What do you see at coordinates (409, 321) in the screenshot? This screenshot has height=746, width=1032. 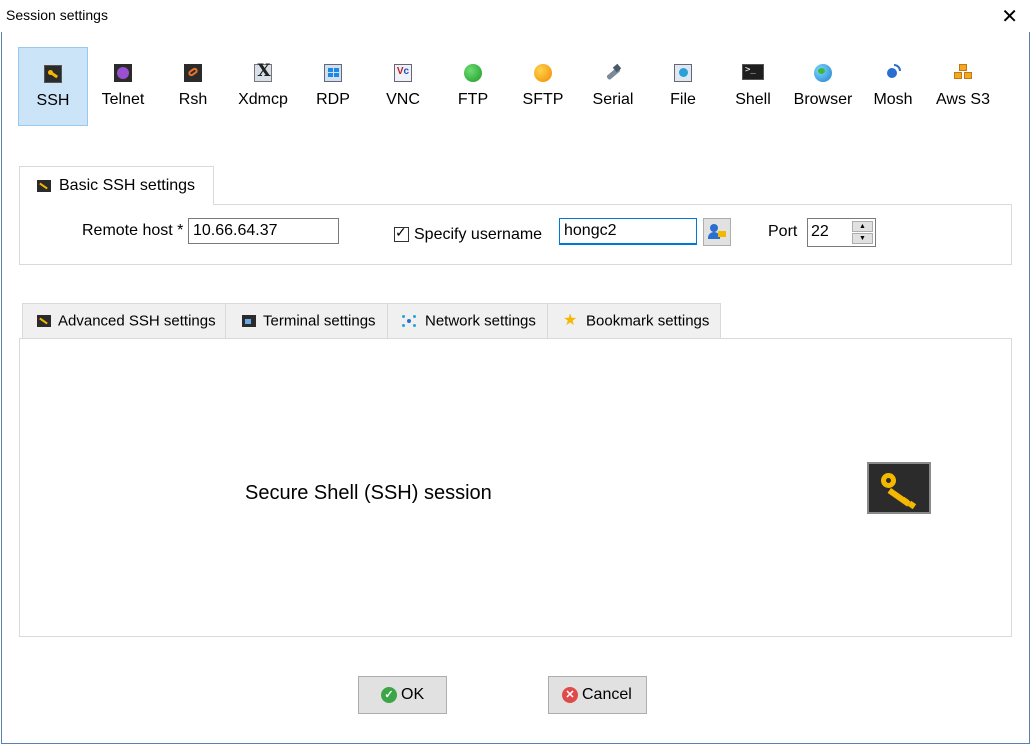 I see `network-icon` at bounding box center [409, 321].